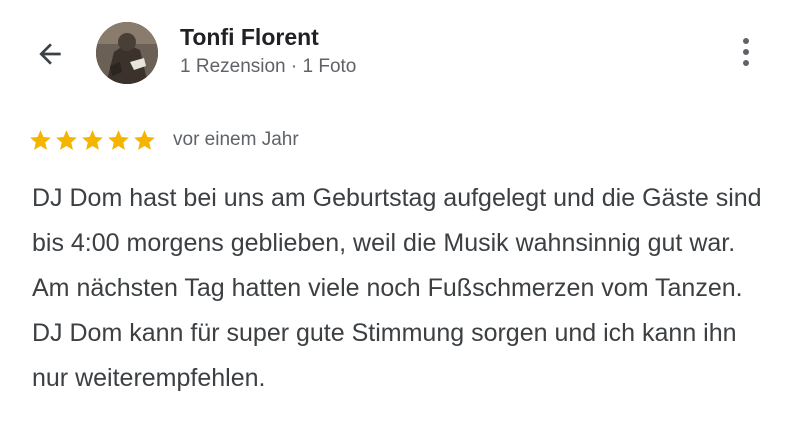 This screenshot has width=799, height=447. What do you see at coordinates (746, 41) in the screenshot?
I see `more-vertical-icon` at bounding box center [746, 41].